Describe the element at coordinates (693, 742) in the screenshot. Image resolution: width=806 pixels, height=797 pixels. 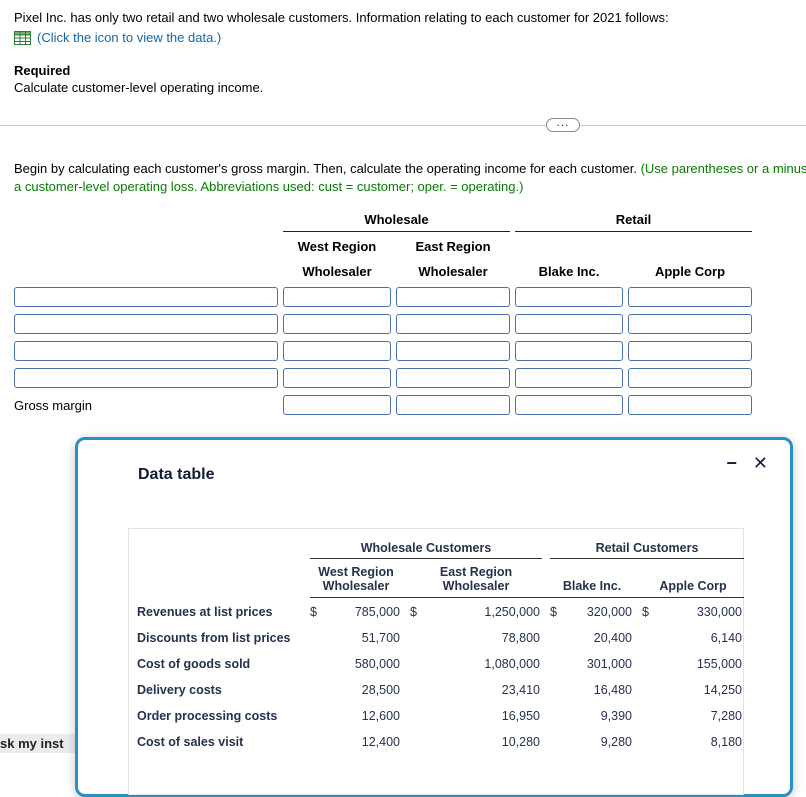
I see `data-cell: 8,180` at that location.